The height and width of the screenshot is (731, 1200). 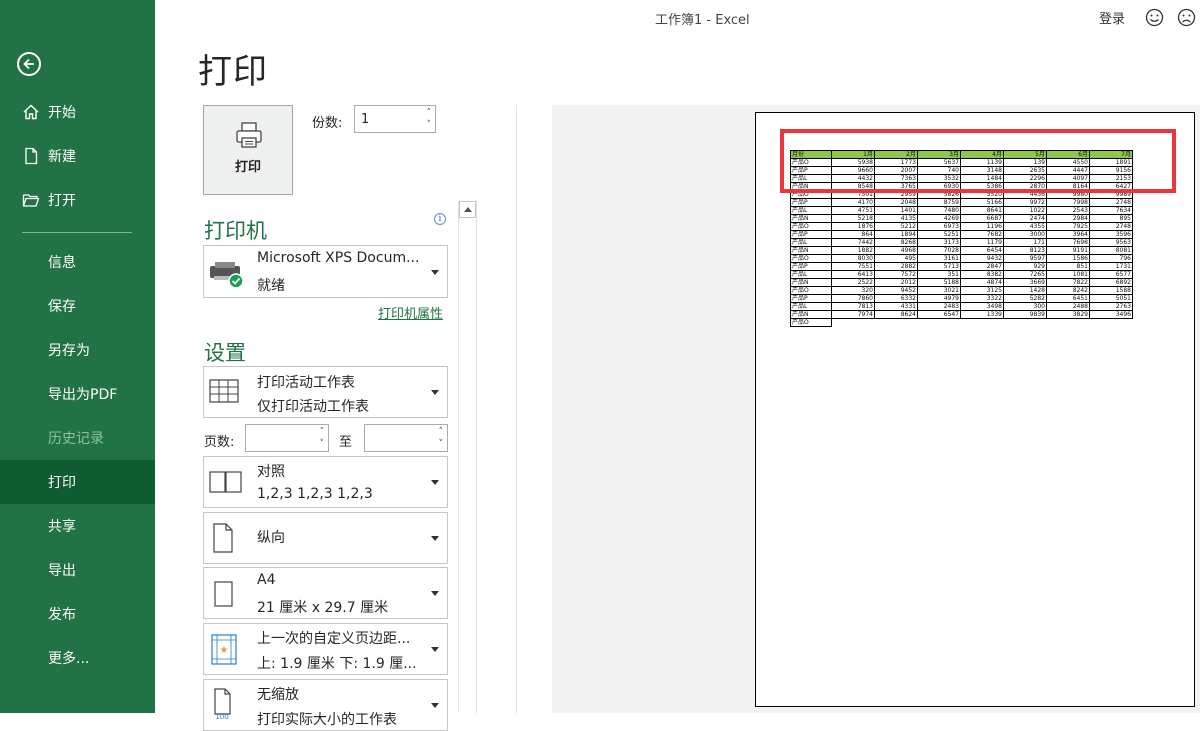 What do you see at coordinates (1068, 202) in the screenshot?
I see `preview-cell: 7998` at bounding box center [1068, 202].